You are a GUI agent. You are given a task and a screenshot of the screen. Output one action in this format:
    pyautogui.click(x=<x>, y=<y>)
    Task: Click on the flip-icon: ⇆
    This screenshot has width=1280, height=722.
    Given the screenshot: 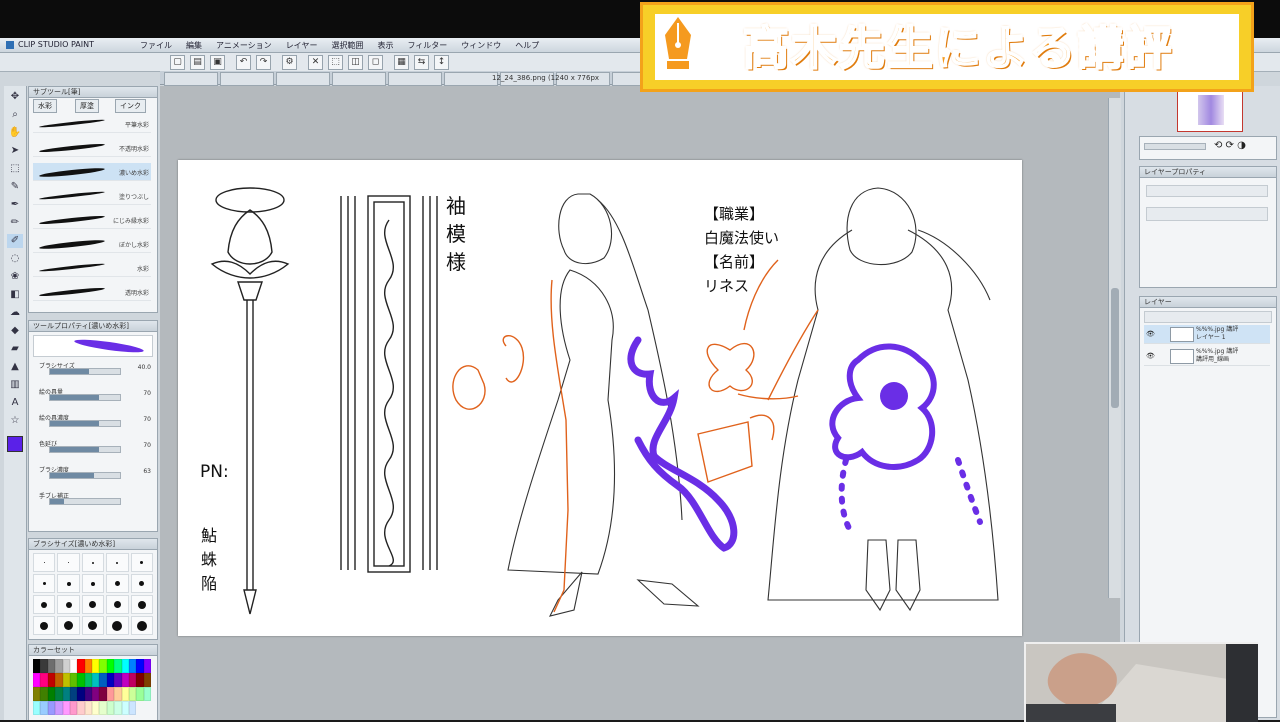 What is the action you would take?
    pyautogui.click(x=421, y=62)
    